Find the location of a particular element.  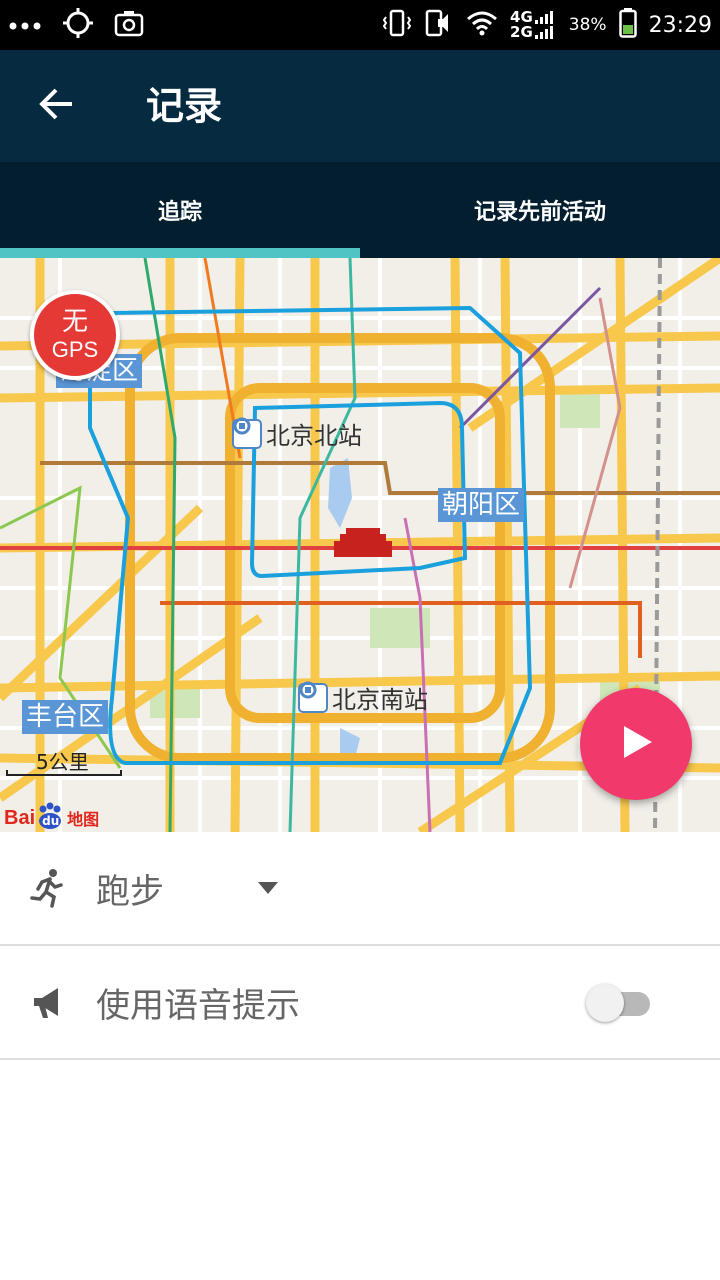

status-bar: 4G 2G 38% 23:29 is located at coordinates (360, 25).